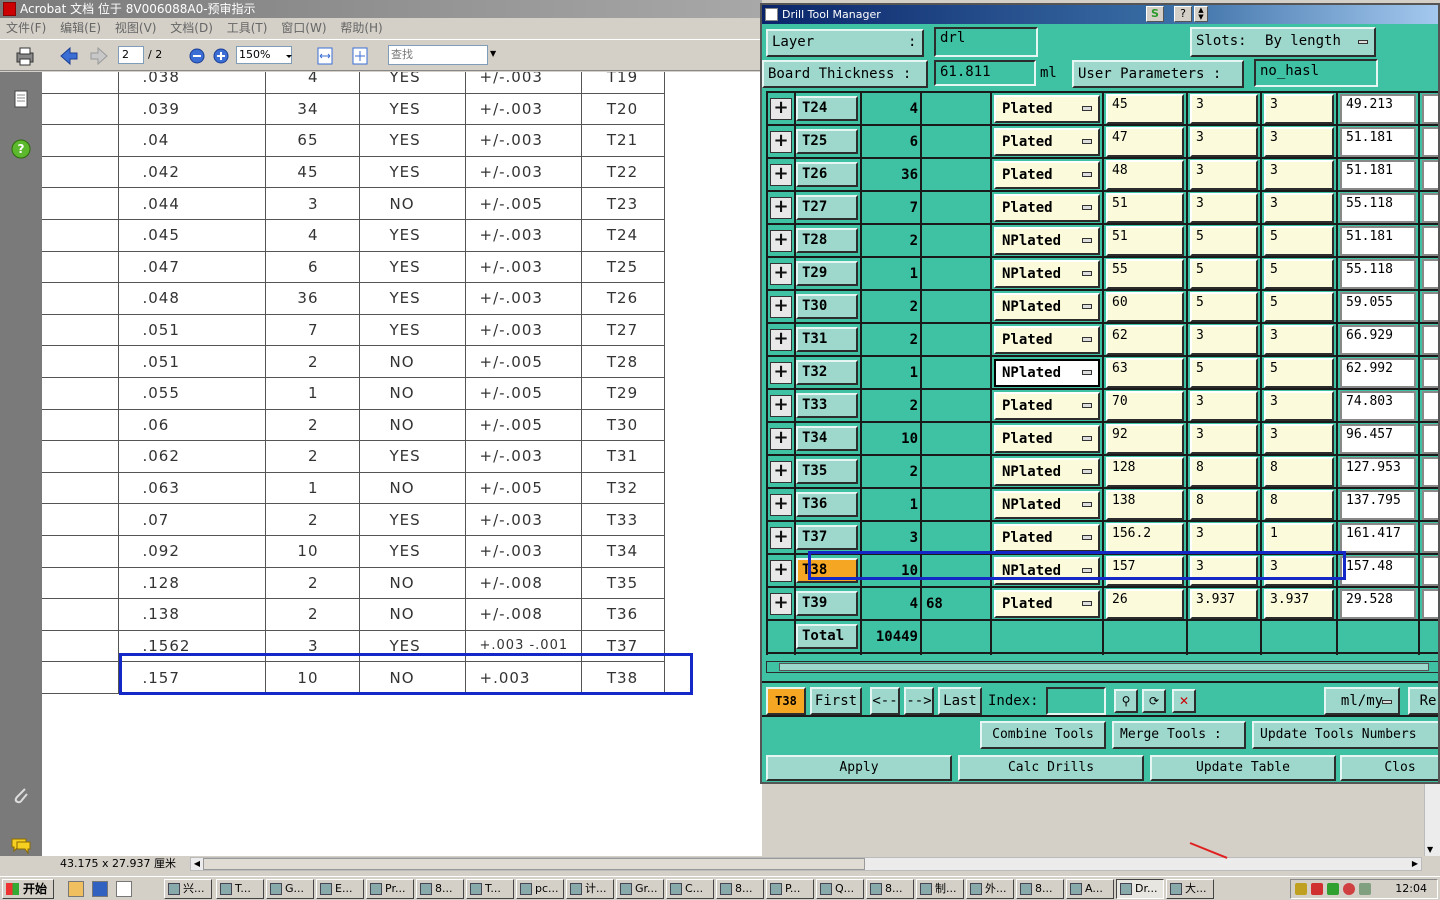  What do you see at coordinates (1415, 864) in the screenshot?
I see `scroll-right-icon: ▶` at bounding box center [1415, 864].